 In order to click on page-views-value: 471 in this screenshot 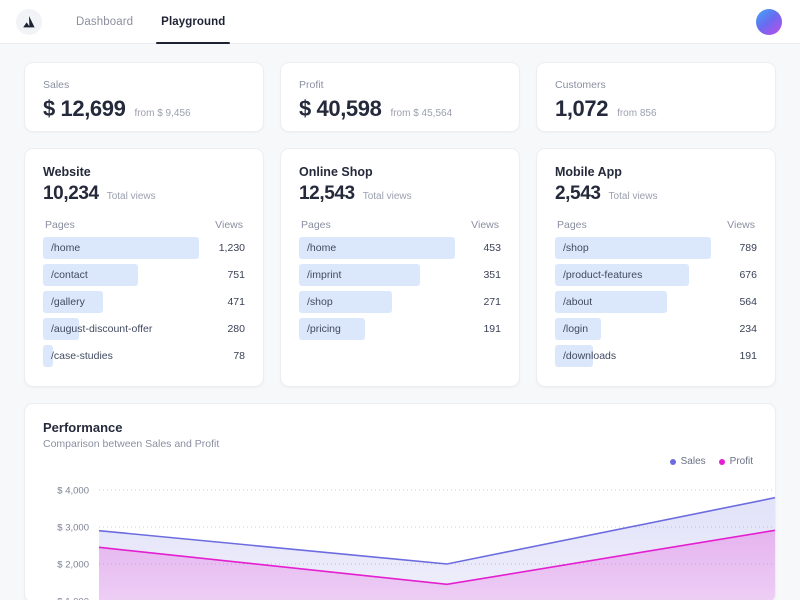, I will do `click(236, 302)`.